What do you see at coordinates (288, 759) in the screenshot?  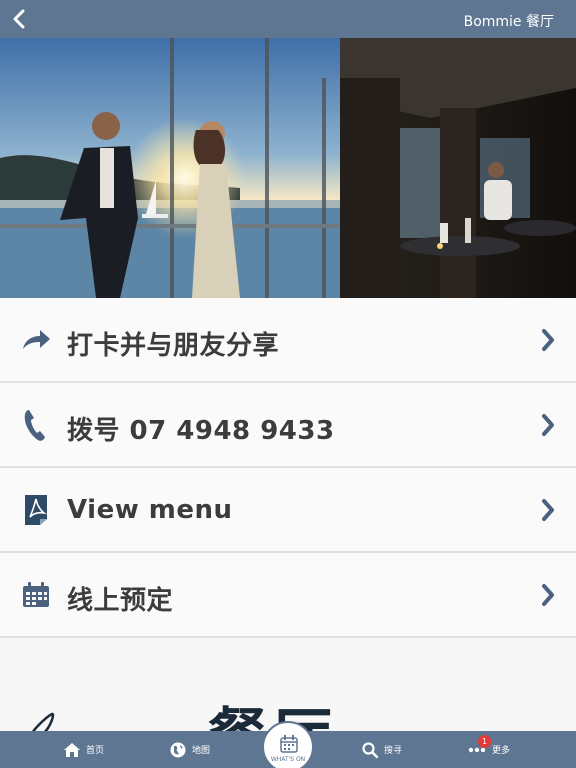 I see `whats-on-label: WHAT'S ON` at bounding box center [288, 759].